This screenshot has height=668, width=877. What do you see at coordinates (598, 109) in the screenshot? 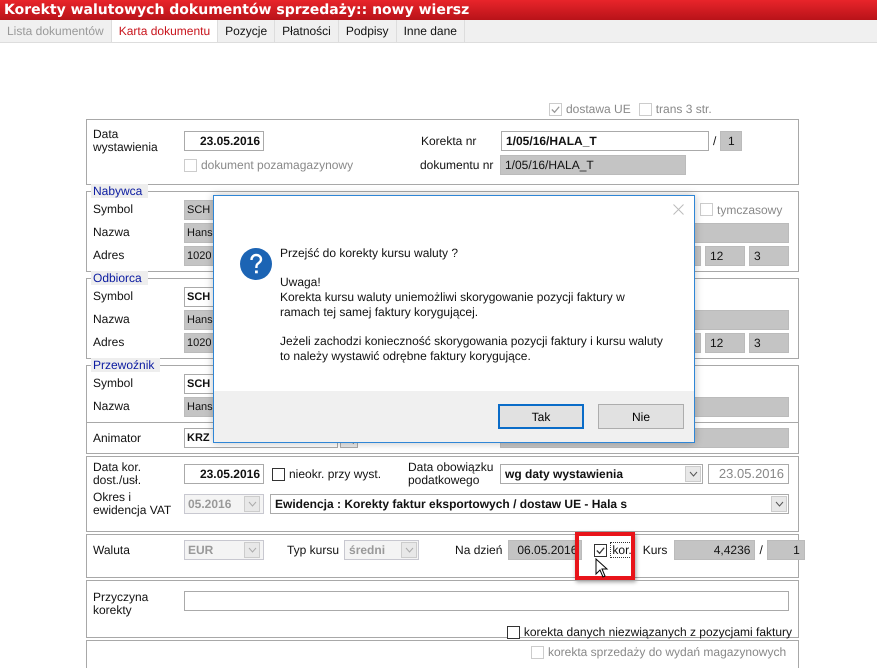
I see `checkbox-label: dostawa UE` at bounding box center [598, 109].